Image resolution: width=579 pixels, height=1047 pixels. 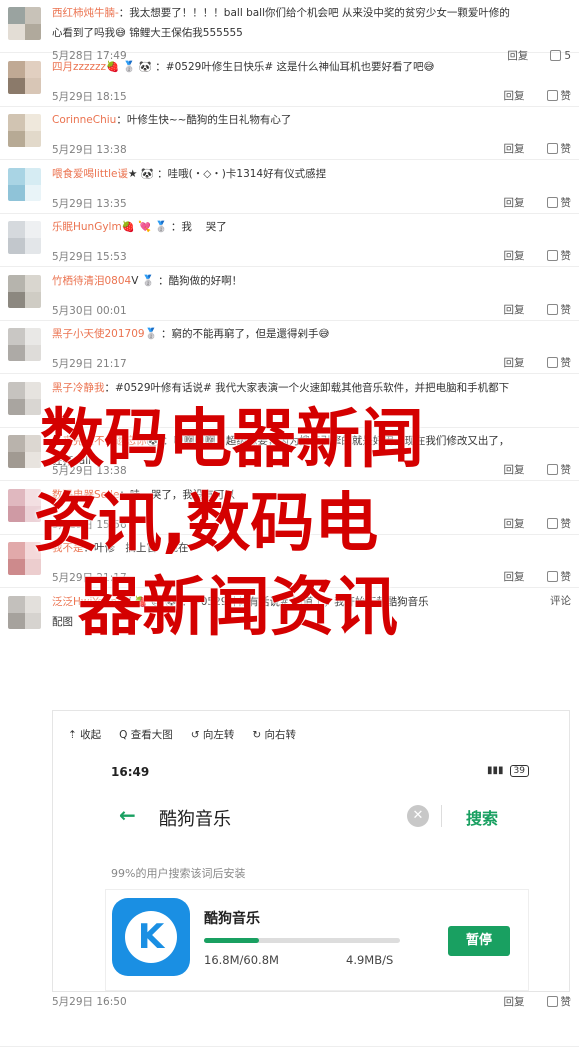 I want to click on comment-line: 竹栖待清泪0804V 🥈 ：酷狗做的好啊！, so click(x=312, y=281).